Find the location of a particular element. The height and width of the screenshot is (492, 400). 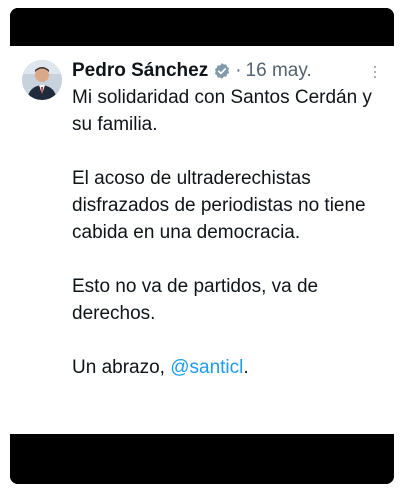

avatar-photo-icon is located at coordinates (42, 80).